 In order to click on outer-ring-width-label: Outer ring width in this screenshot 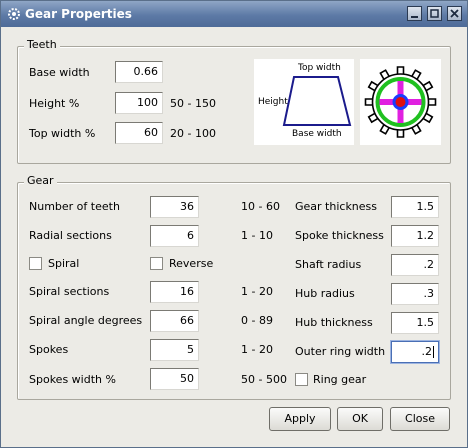, I will do `click(340, 351)`.